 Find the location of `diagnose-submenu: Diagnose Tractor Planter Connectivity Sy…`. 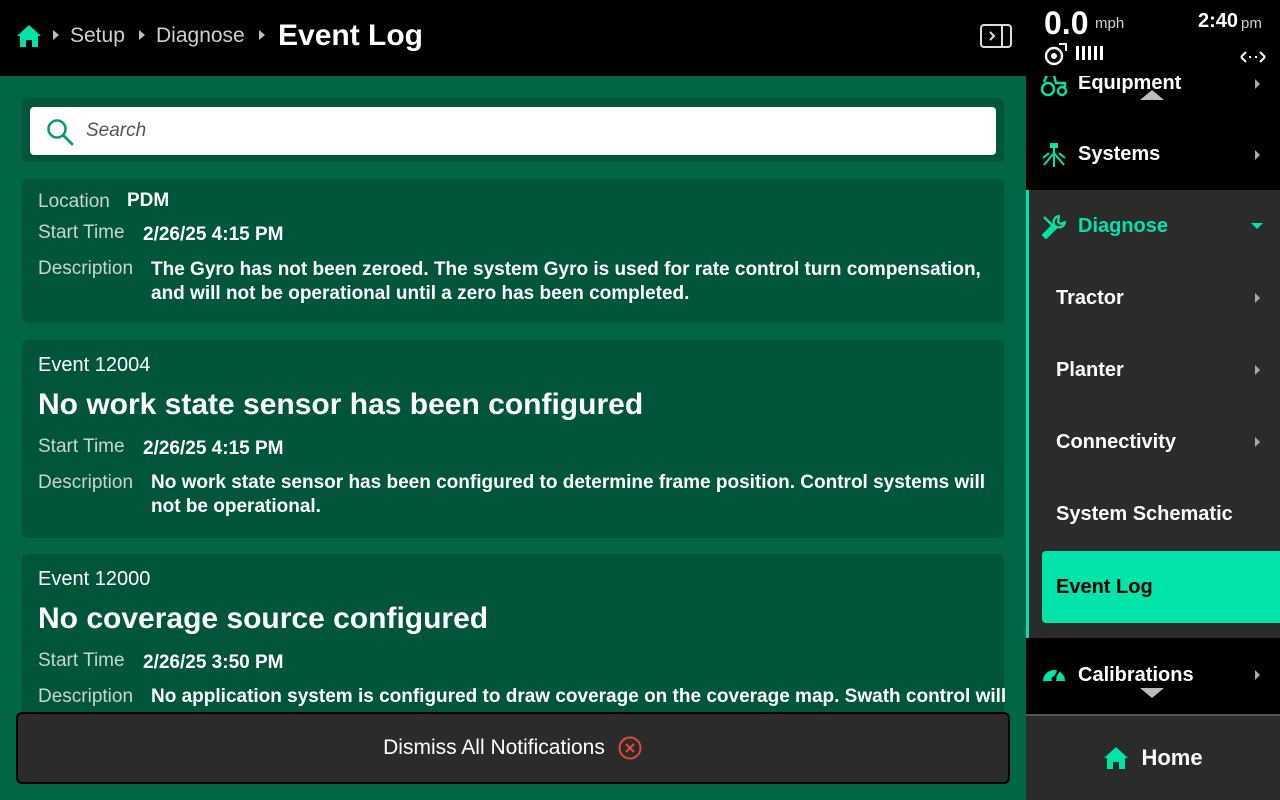

diagnose-submenu: Diagnose Tractor Planter Connectivity Sy… is located at coordinates (1153, 414).